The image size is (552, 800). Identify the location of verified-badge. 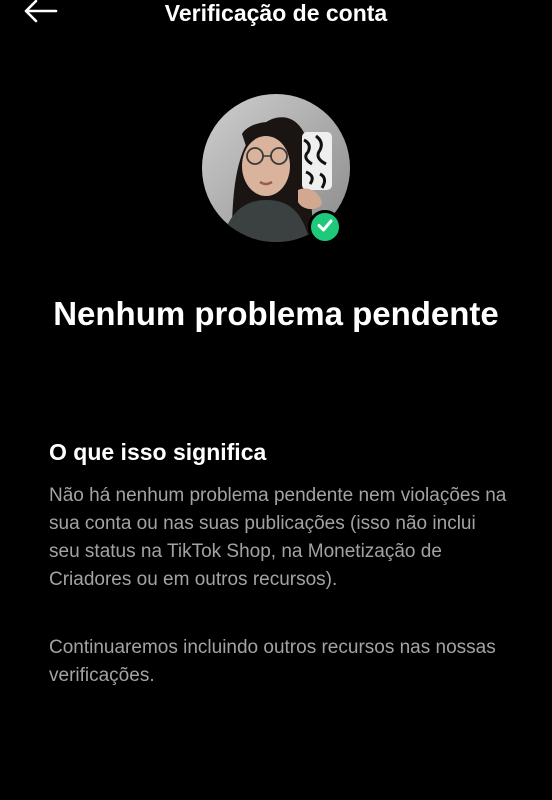
(325, 227).